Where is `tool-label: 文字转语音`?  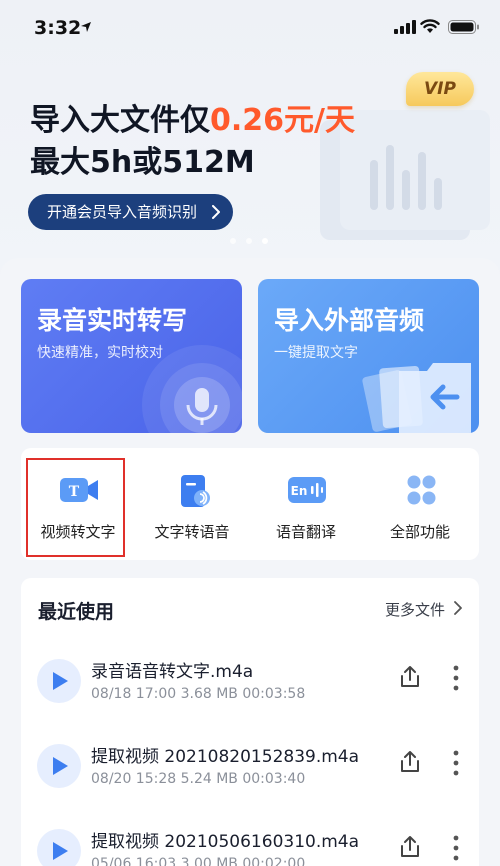
tool-label: 文字转语音 is located at coordinates (192, 532).